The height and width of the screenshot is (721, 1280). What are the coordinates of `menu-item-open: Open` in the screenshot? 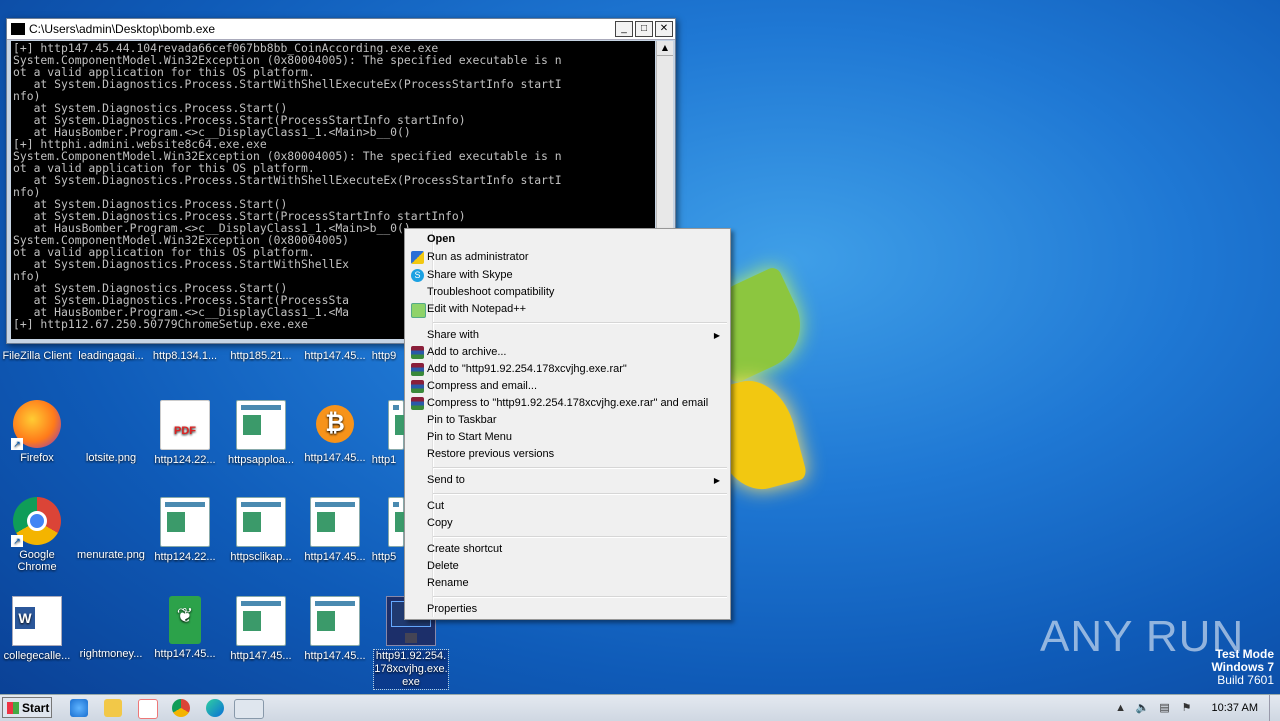 It's located at (567, 239).